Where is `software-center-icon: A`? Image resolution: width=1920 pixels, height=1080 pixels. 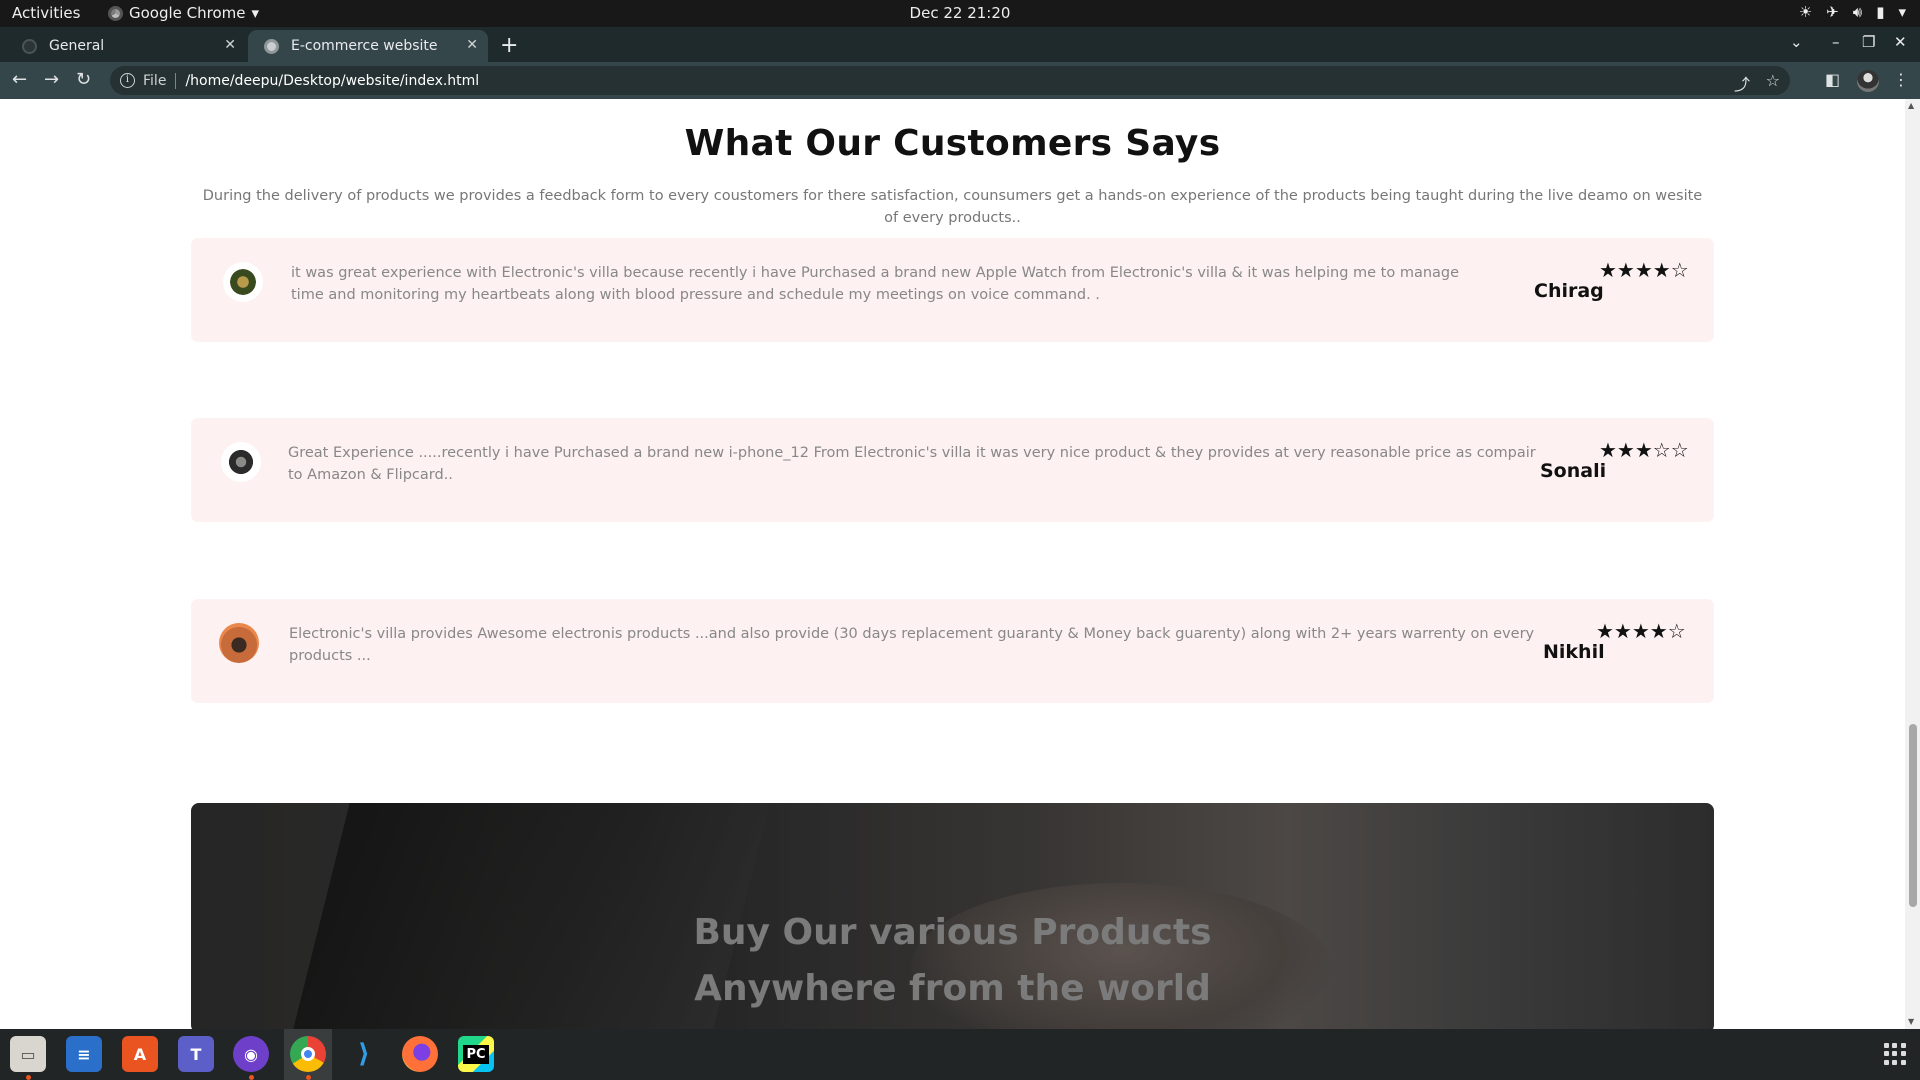 software-center-icon: A is located at coordinates (140, 1054).